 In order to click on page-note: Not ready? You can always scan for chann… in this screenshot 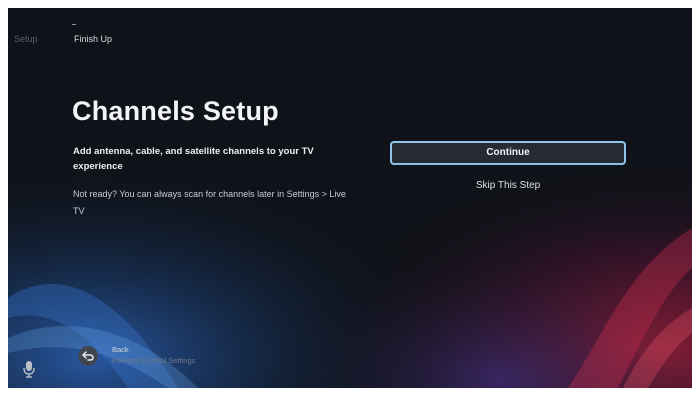, I will do `click(209, 202)`.